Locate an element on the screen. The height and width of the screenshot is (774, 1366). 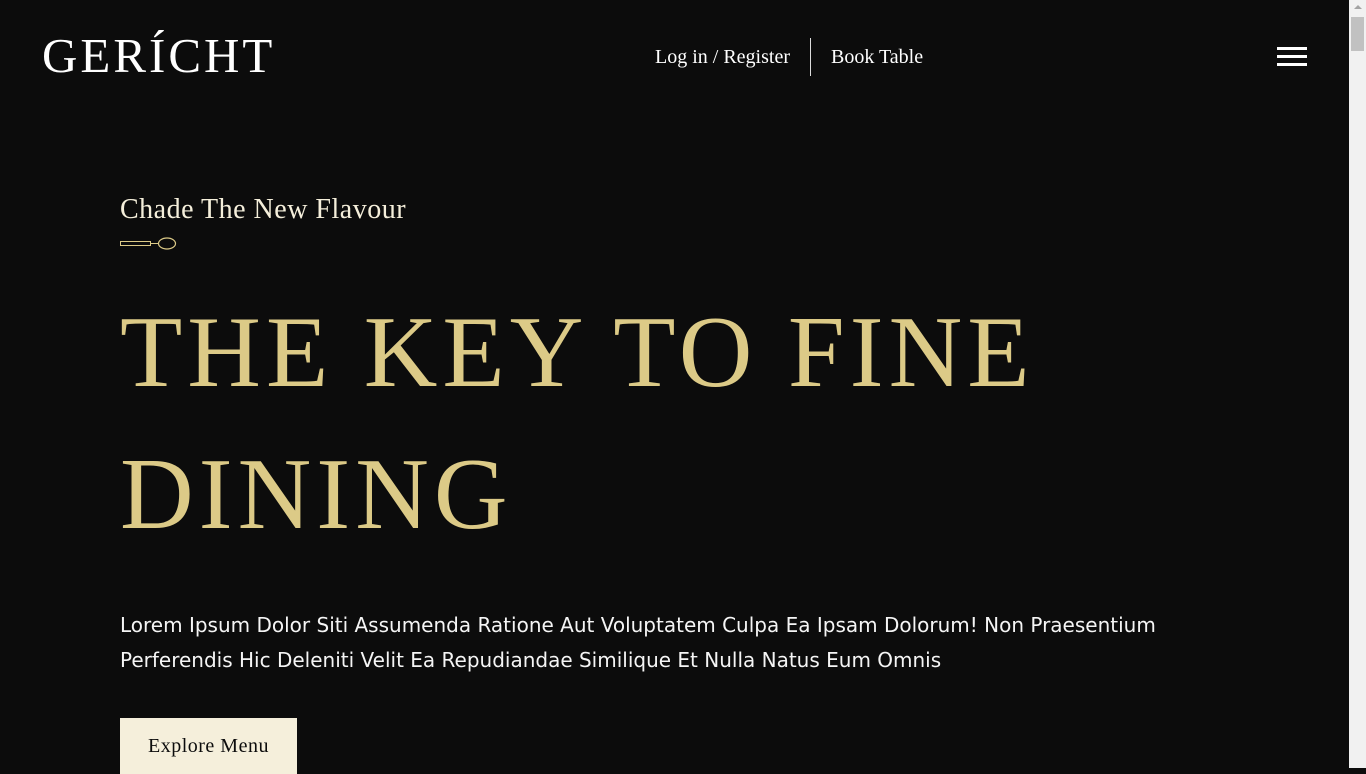
scroll-thumb is located at coordinates (1357, 34).